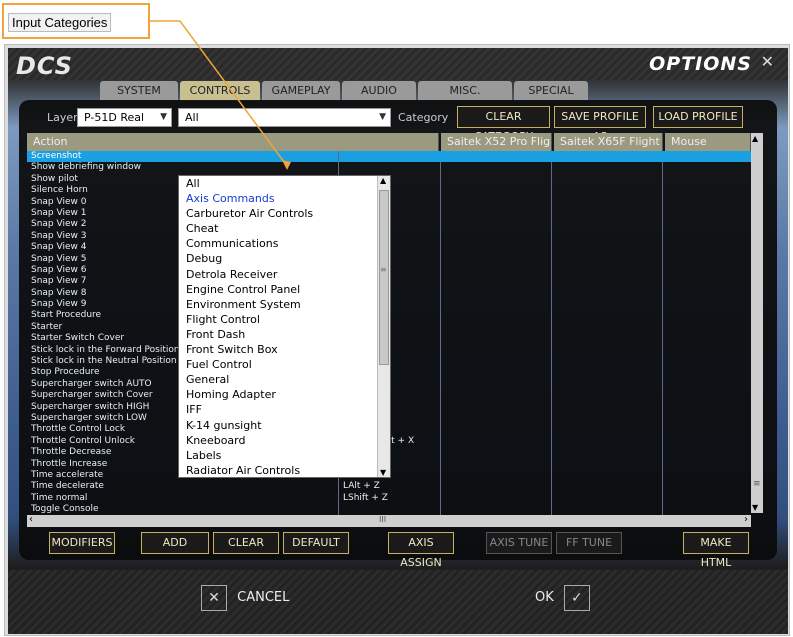 The image size is (793, 637). What do you see at coordinates (316, 543) in the screenshot?
I see `default-button: DEFAULT` at bounding box center [316, 543].